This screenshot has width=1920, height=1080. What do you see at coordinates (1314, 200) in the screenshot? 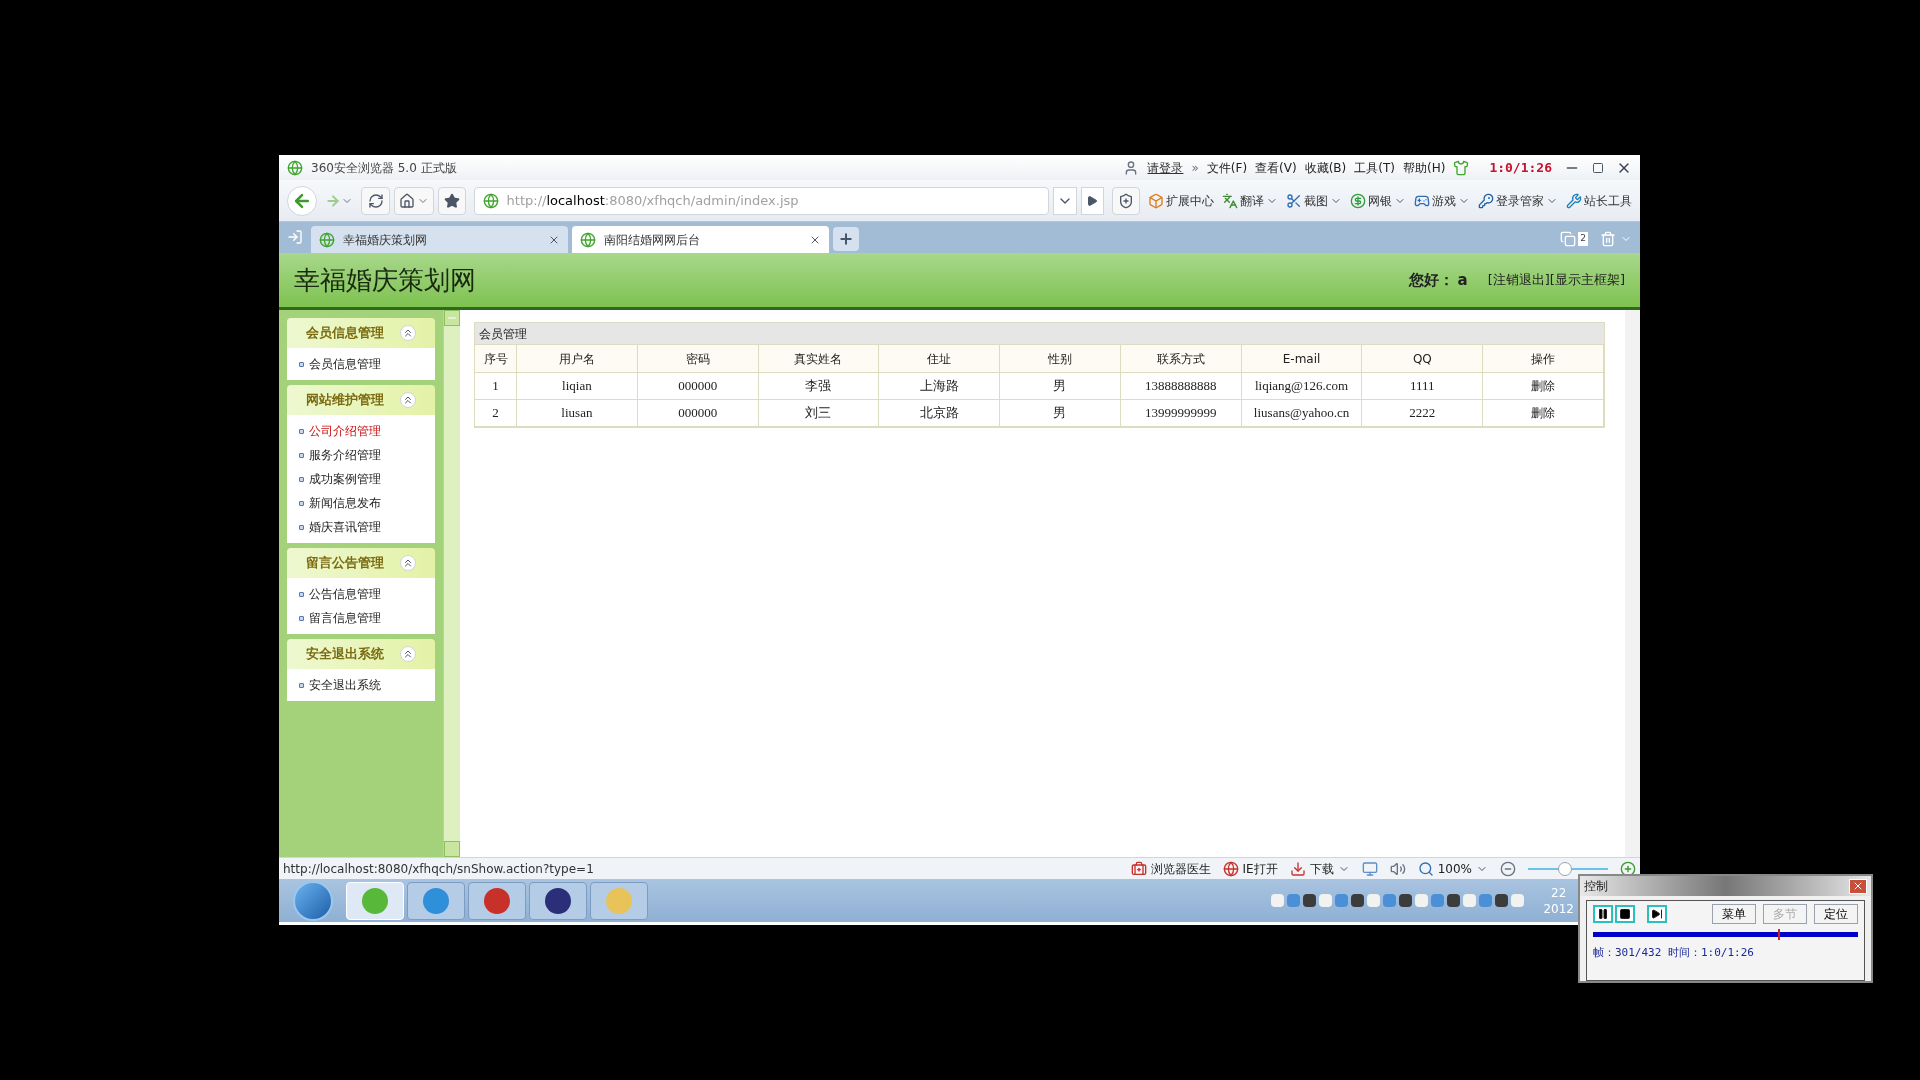
I see `toolbar-button: 截图` at bounding box center [1314, 200].